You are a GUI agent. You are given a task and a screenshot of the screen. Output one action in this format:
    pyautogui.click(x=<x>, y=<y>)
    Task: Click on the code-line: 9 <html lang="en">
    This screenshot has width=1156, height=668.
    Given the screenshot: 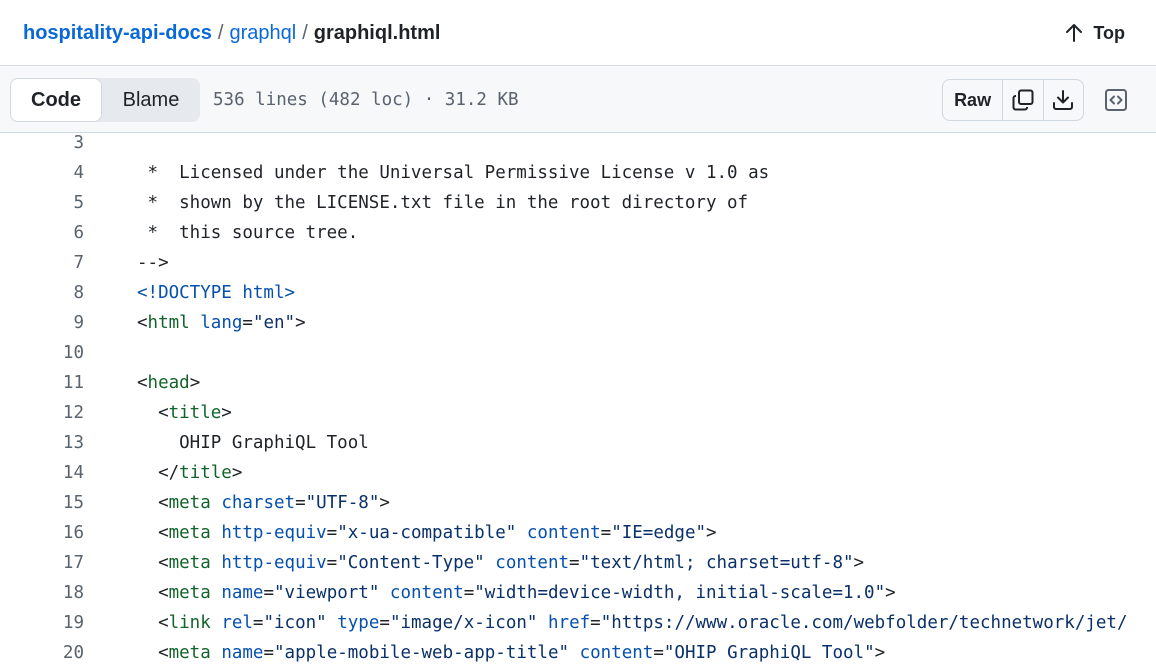 What is the action you would take?
    pyautogui.click(x=578, y=323)
    